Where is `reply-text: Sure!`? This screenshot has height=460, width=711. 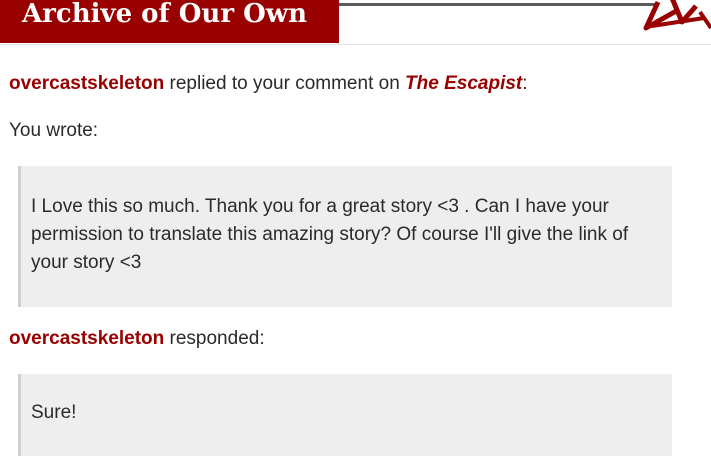
reply-text: Sure! is located at coordinates (54, 412).